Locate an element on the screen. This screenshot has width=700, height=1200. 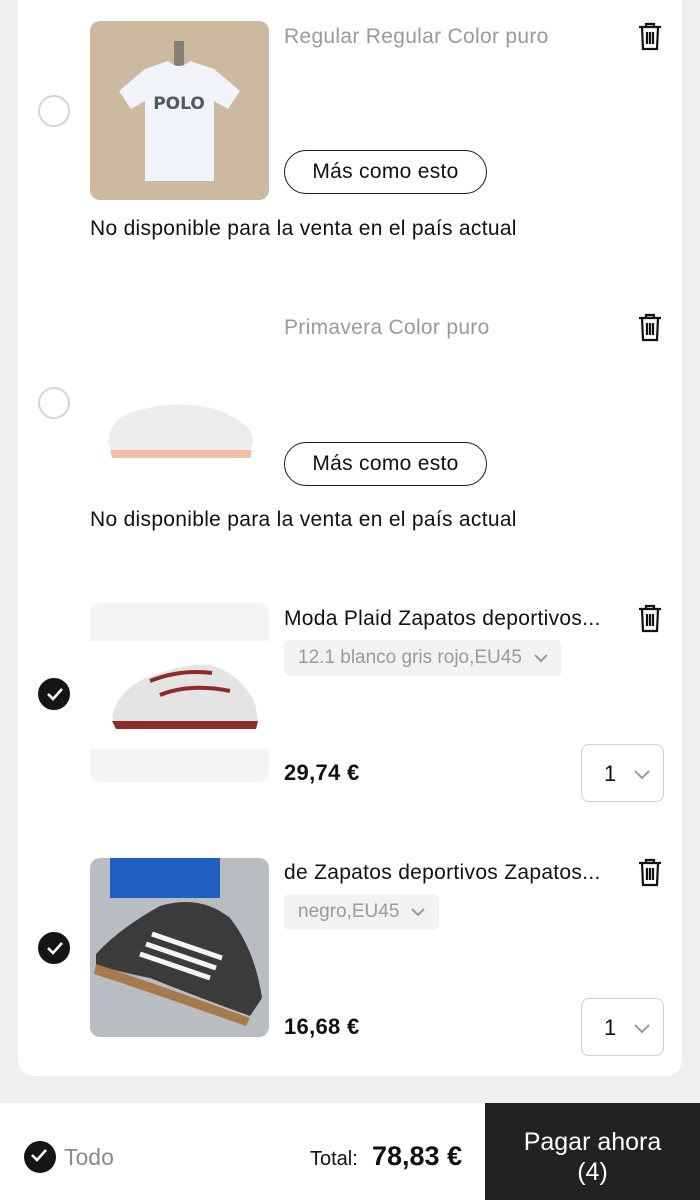
select-all-checkbox is located at coordinates (40, 1157).